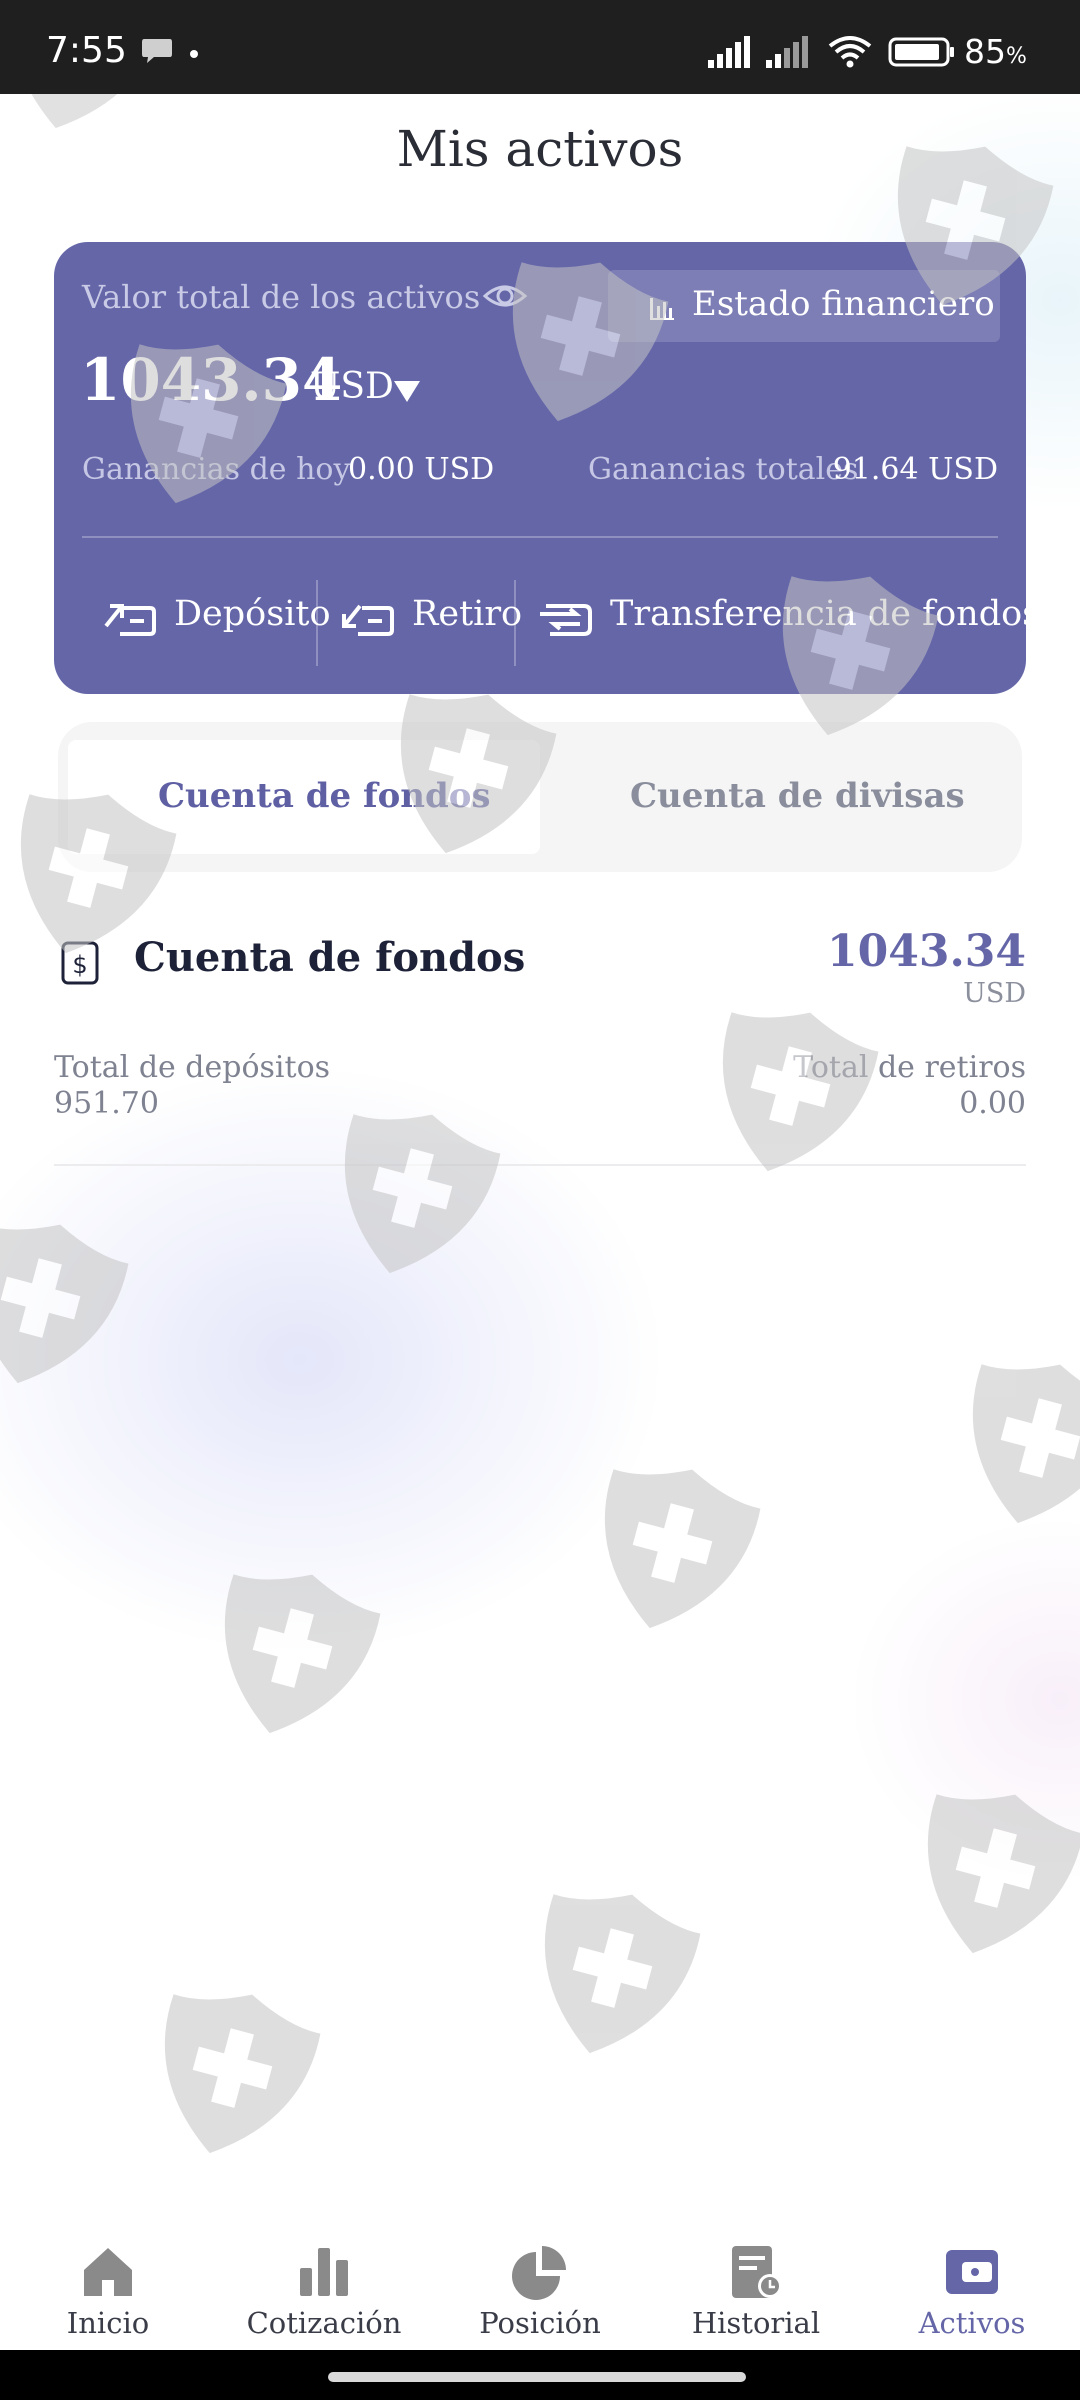  Describe the element at coordinates (915, 469) in the screenshot. I see `total-earnings-value: 91.64 USD` at that location.